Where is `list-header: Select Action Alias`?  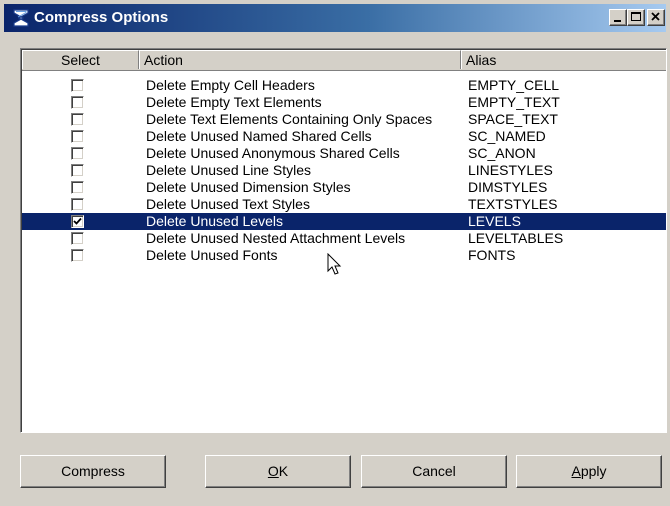 list-header: Select Action Alias is located at coordinates (344, 60).